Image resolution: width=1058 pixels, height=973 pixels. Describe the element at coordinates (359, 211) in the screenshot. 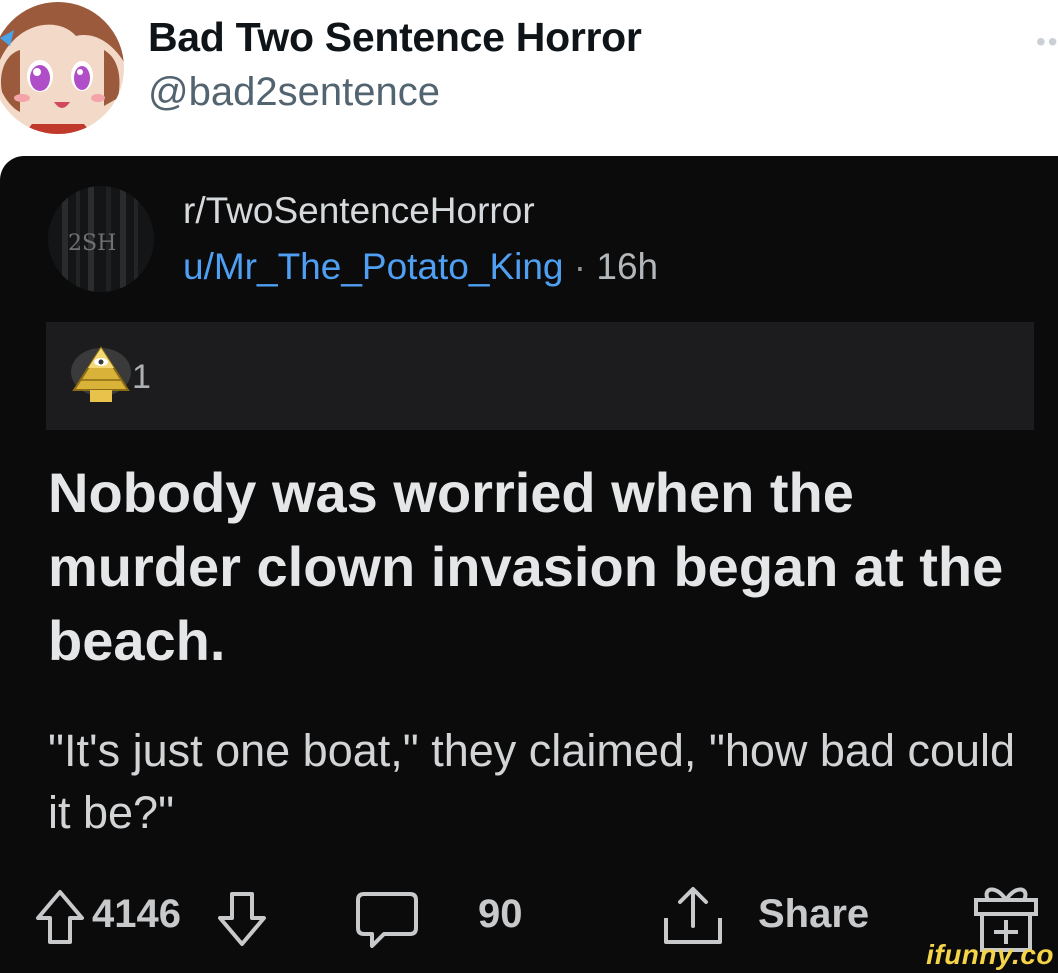

I see `subreddit-name: r/TwoSentenceHorror` at that location.